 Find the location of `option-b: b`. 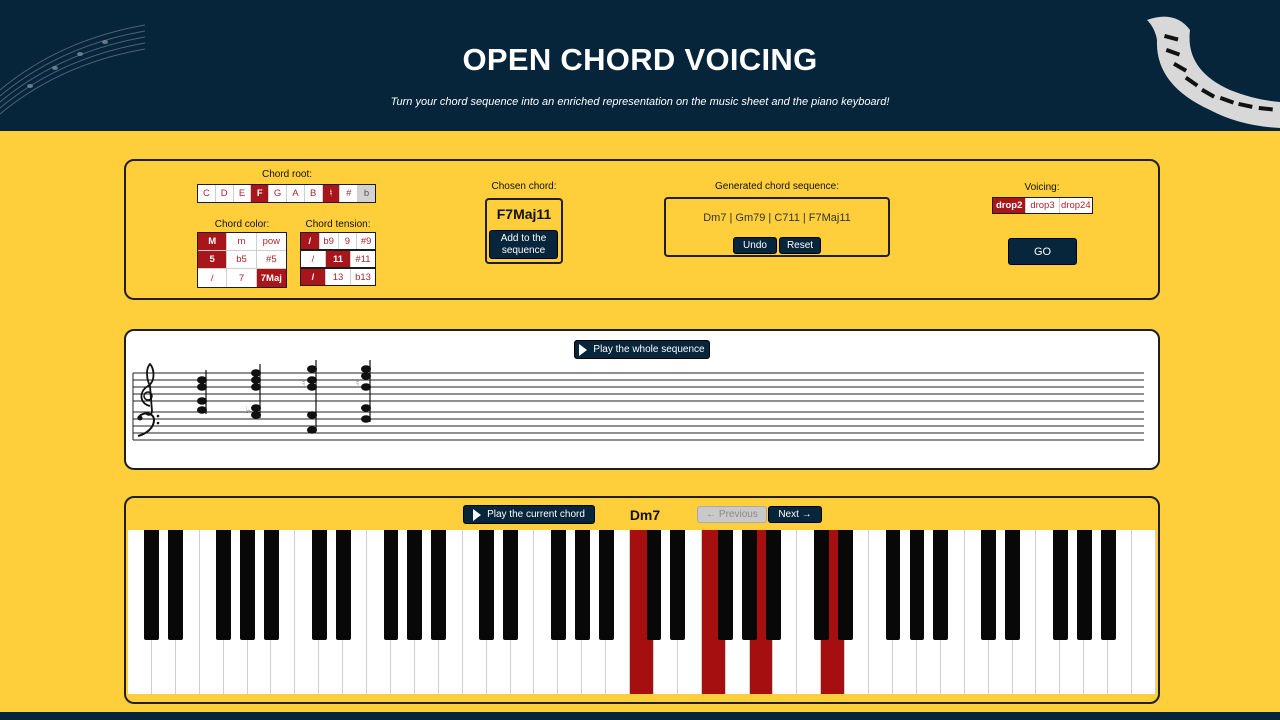

option-b: b is located at coordinates (366, 193).